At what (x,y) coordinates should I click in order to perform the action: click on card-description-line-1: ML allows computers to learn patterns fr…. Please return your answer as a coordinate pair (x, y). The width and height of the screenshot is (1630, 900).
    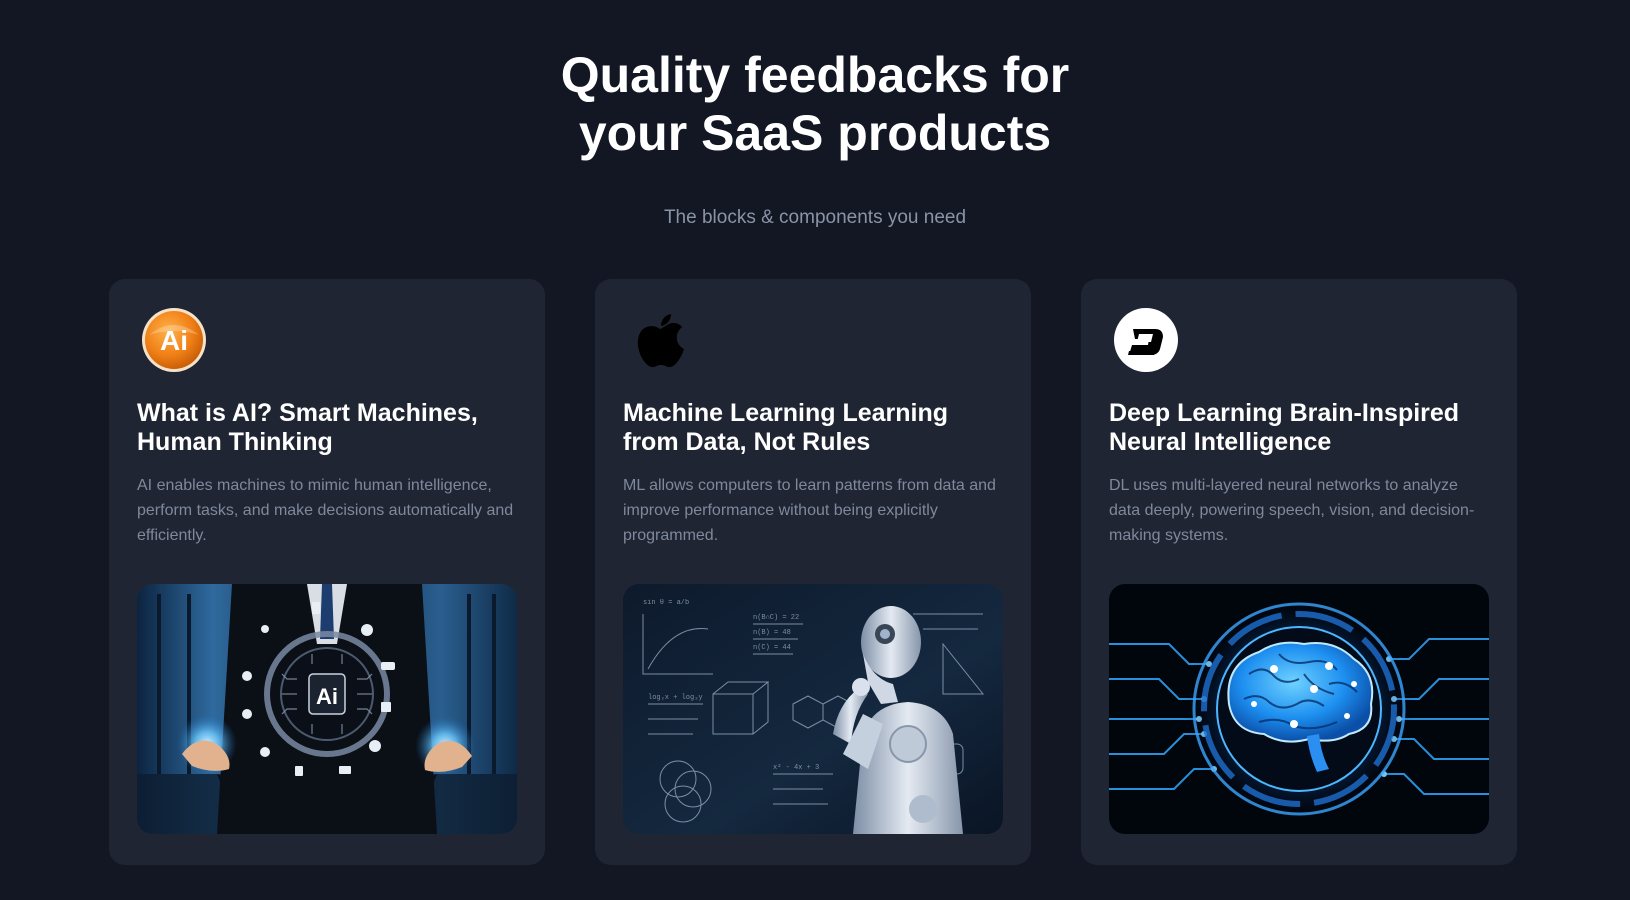
    Looking at the image, I should click on (809, 485).